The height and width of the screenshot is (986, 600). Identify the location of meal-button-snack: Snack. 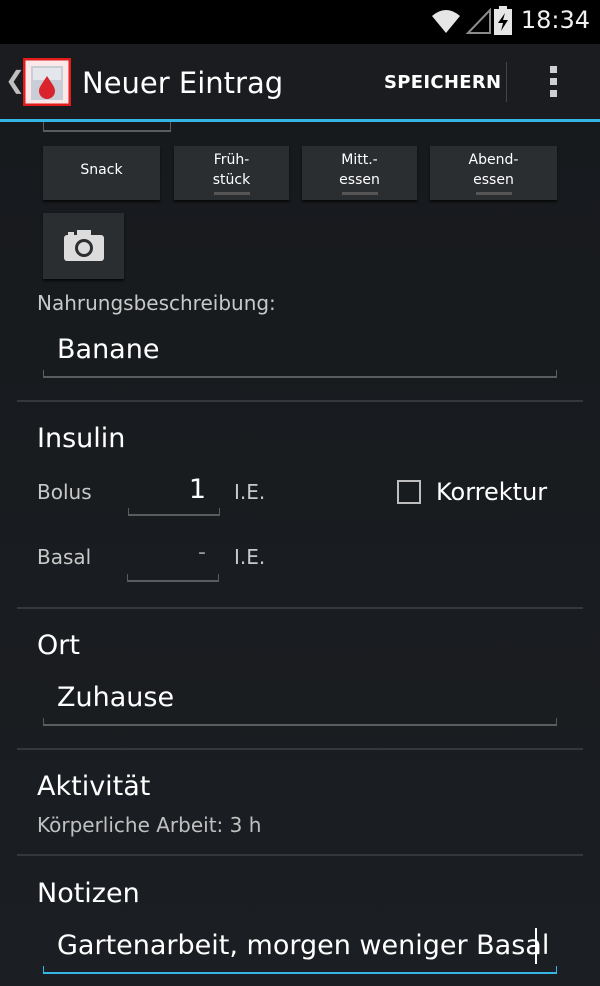
(101, 173).